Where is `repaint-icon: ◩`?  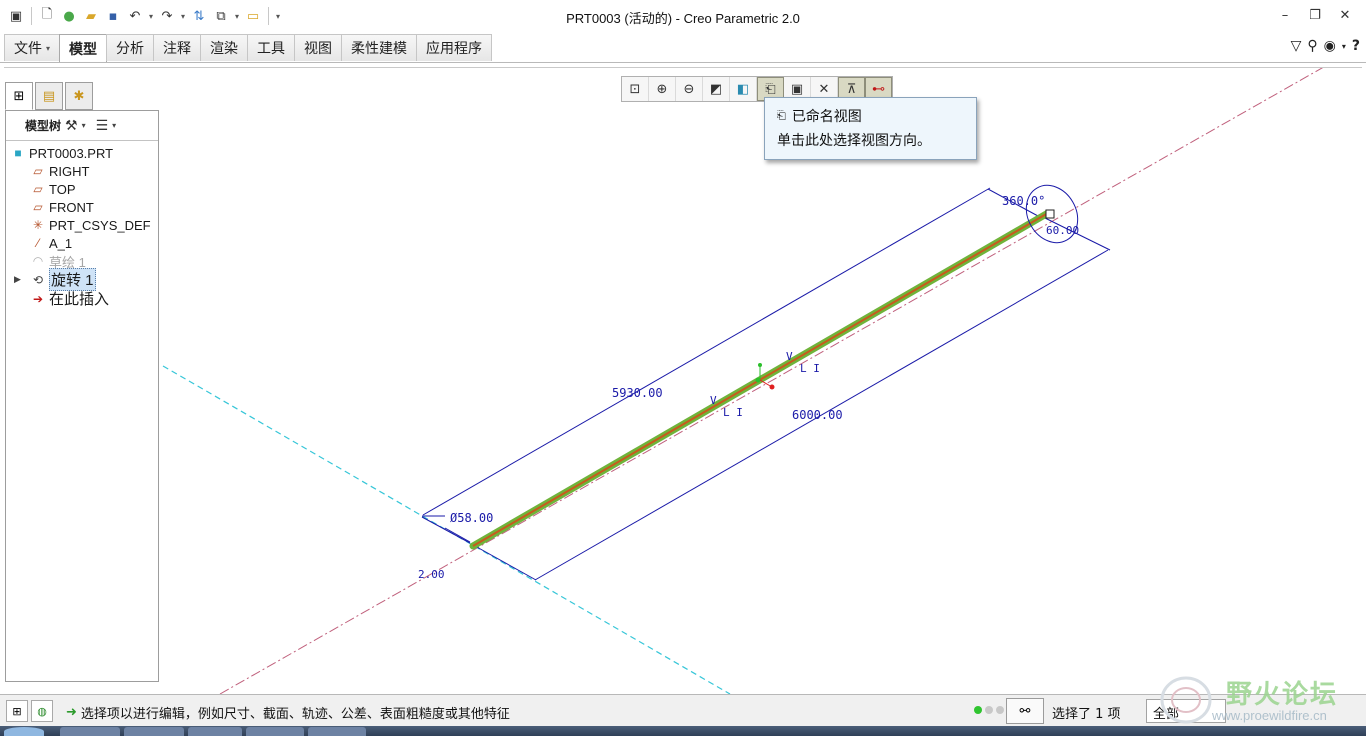
repaint-icon: ◩ is located at coordinates (716, 89).